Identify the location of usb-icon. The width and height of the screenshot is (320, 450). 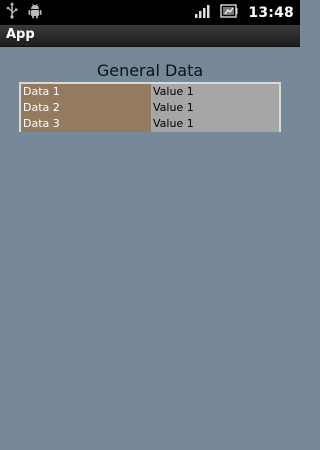
(12, 12).